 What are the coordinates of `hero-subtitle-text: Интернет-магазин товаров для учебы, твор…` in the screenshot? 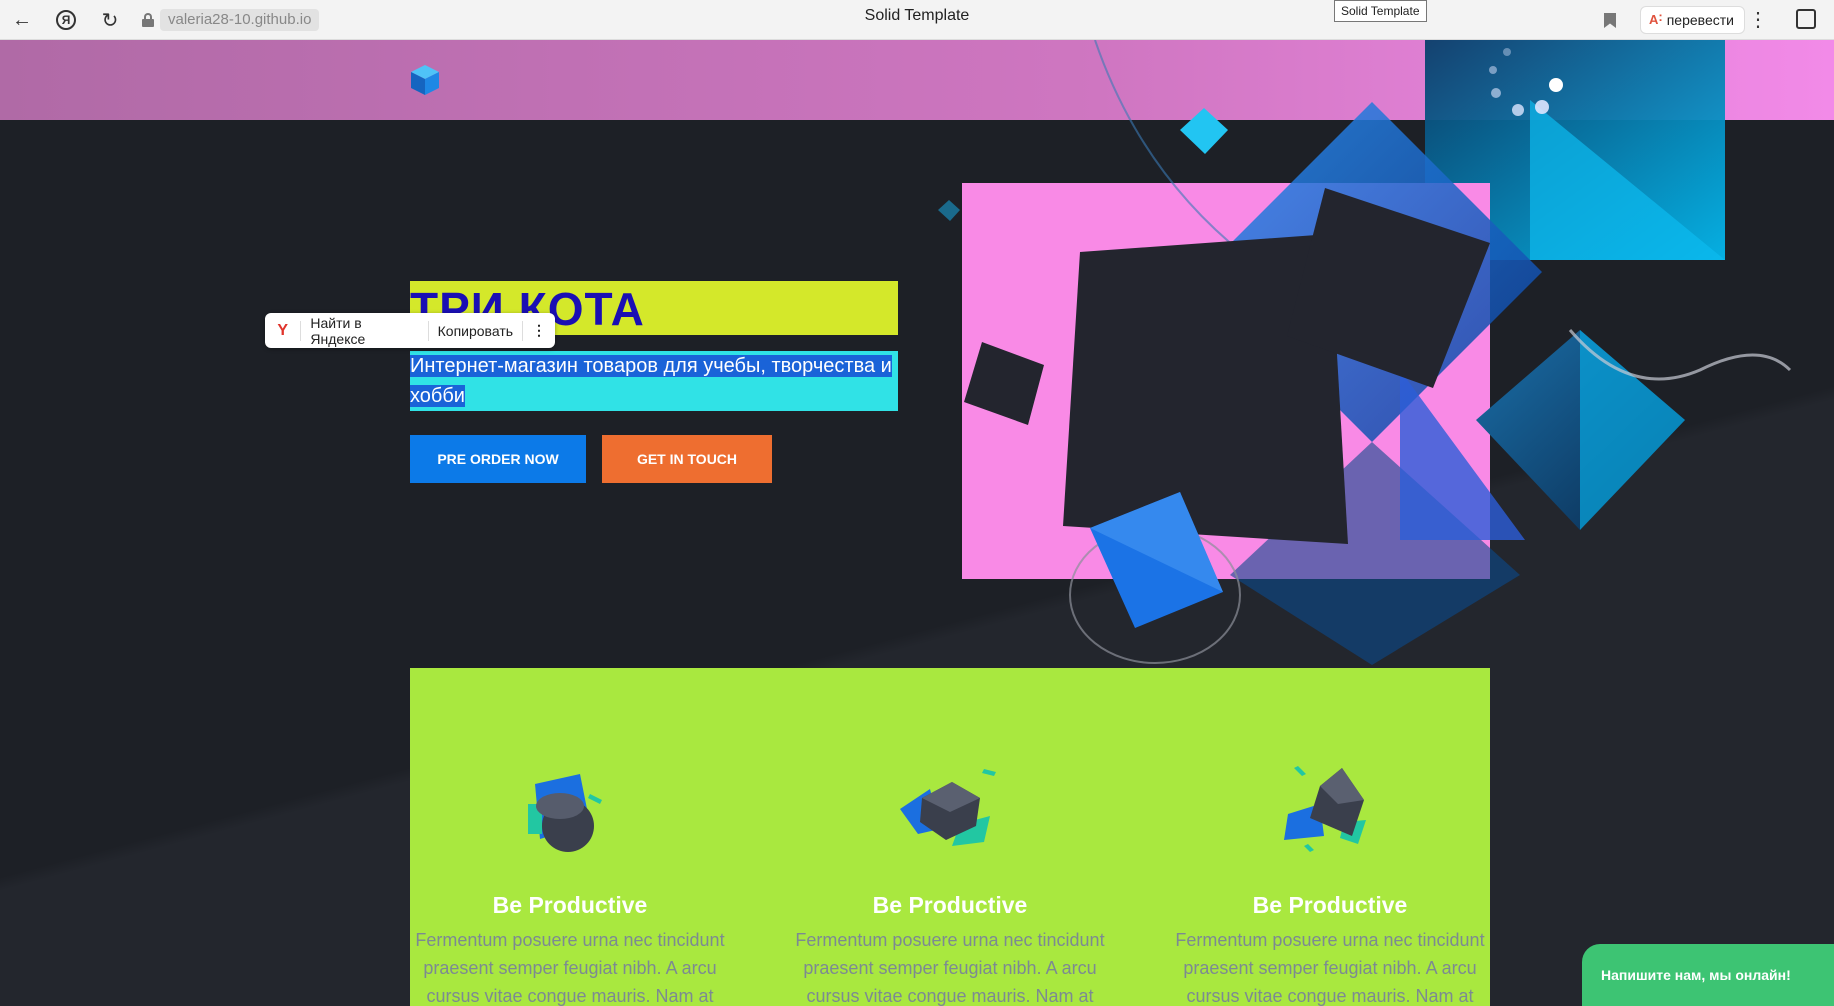 It's located at (651, 381).